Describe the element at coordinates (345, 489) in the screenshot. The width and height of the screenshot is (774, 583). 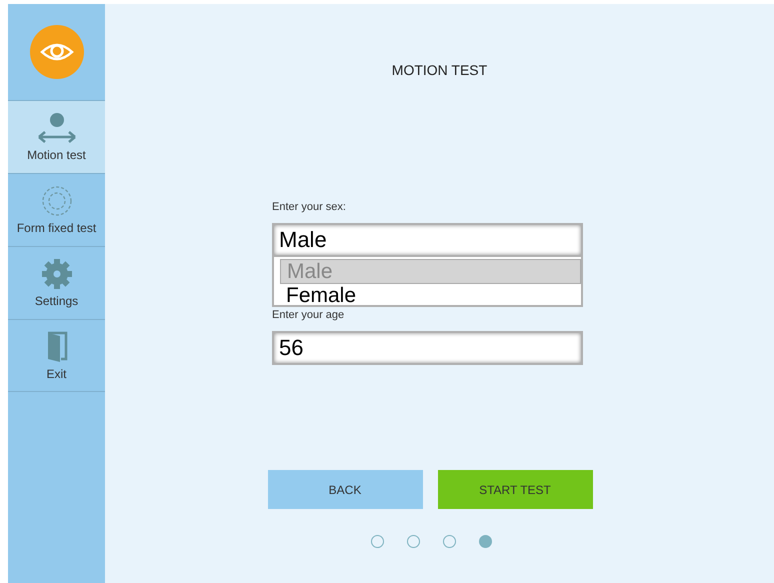
I see `back-button: BACK` at that location.